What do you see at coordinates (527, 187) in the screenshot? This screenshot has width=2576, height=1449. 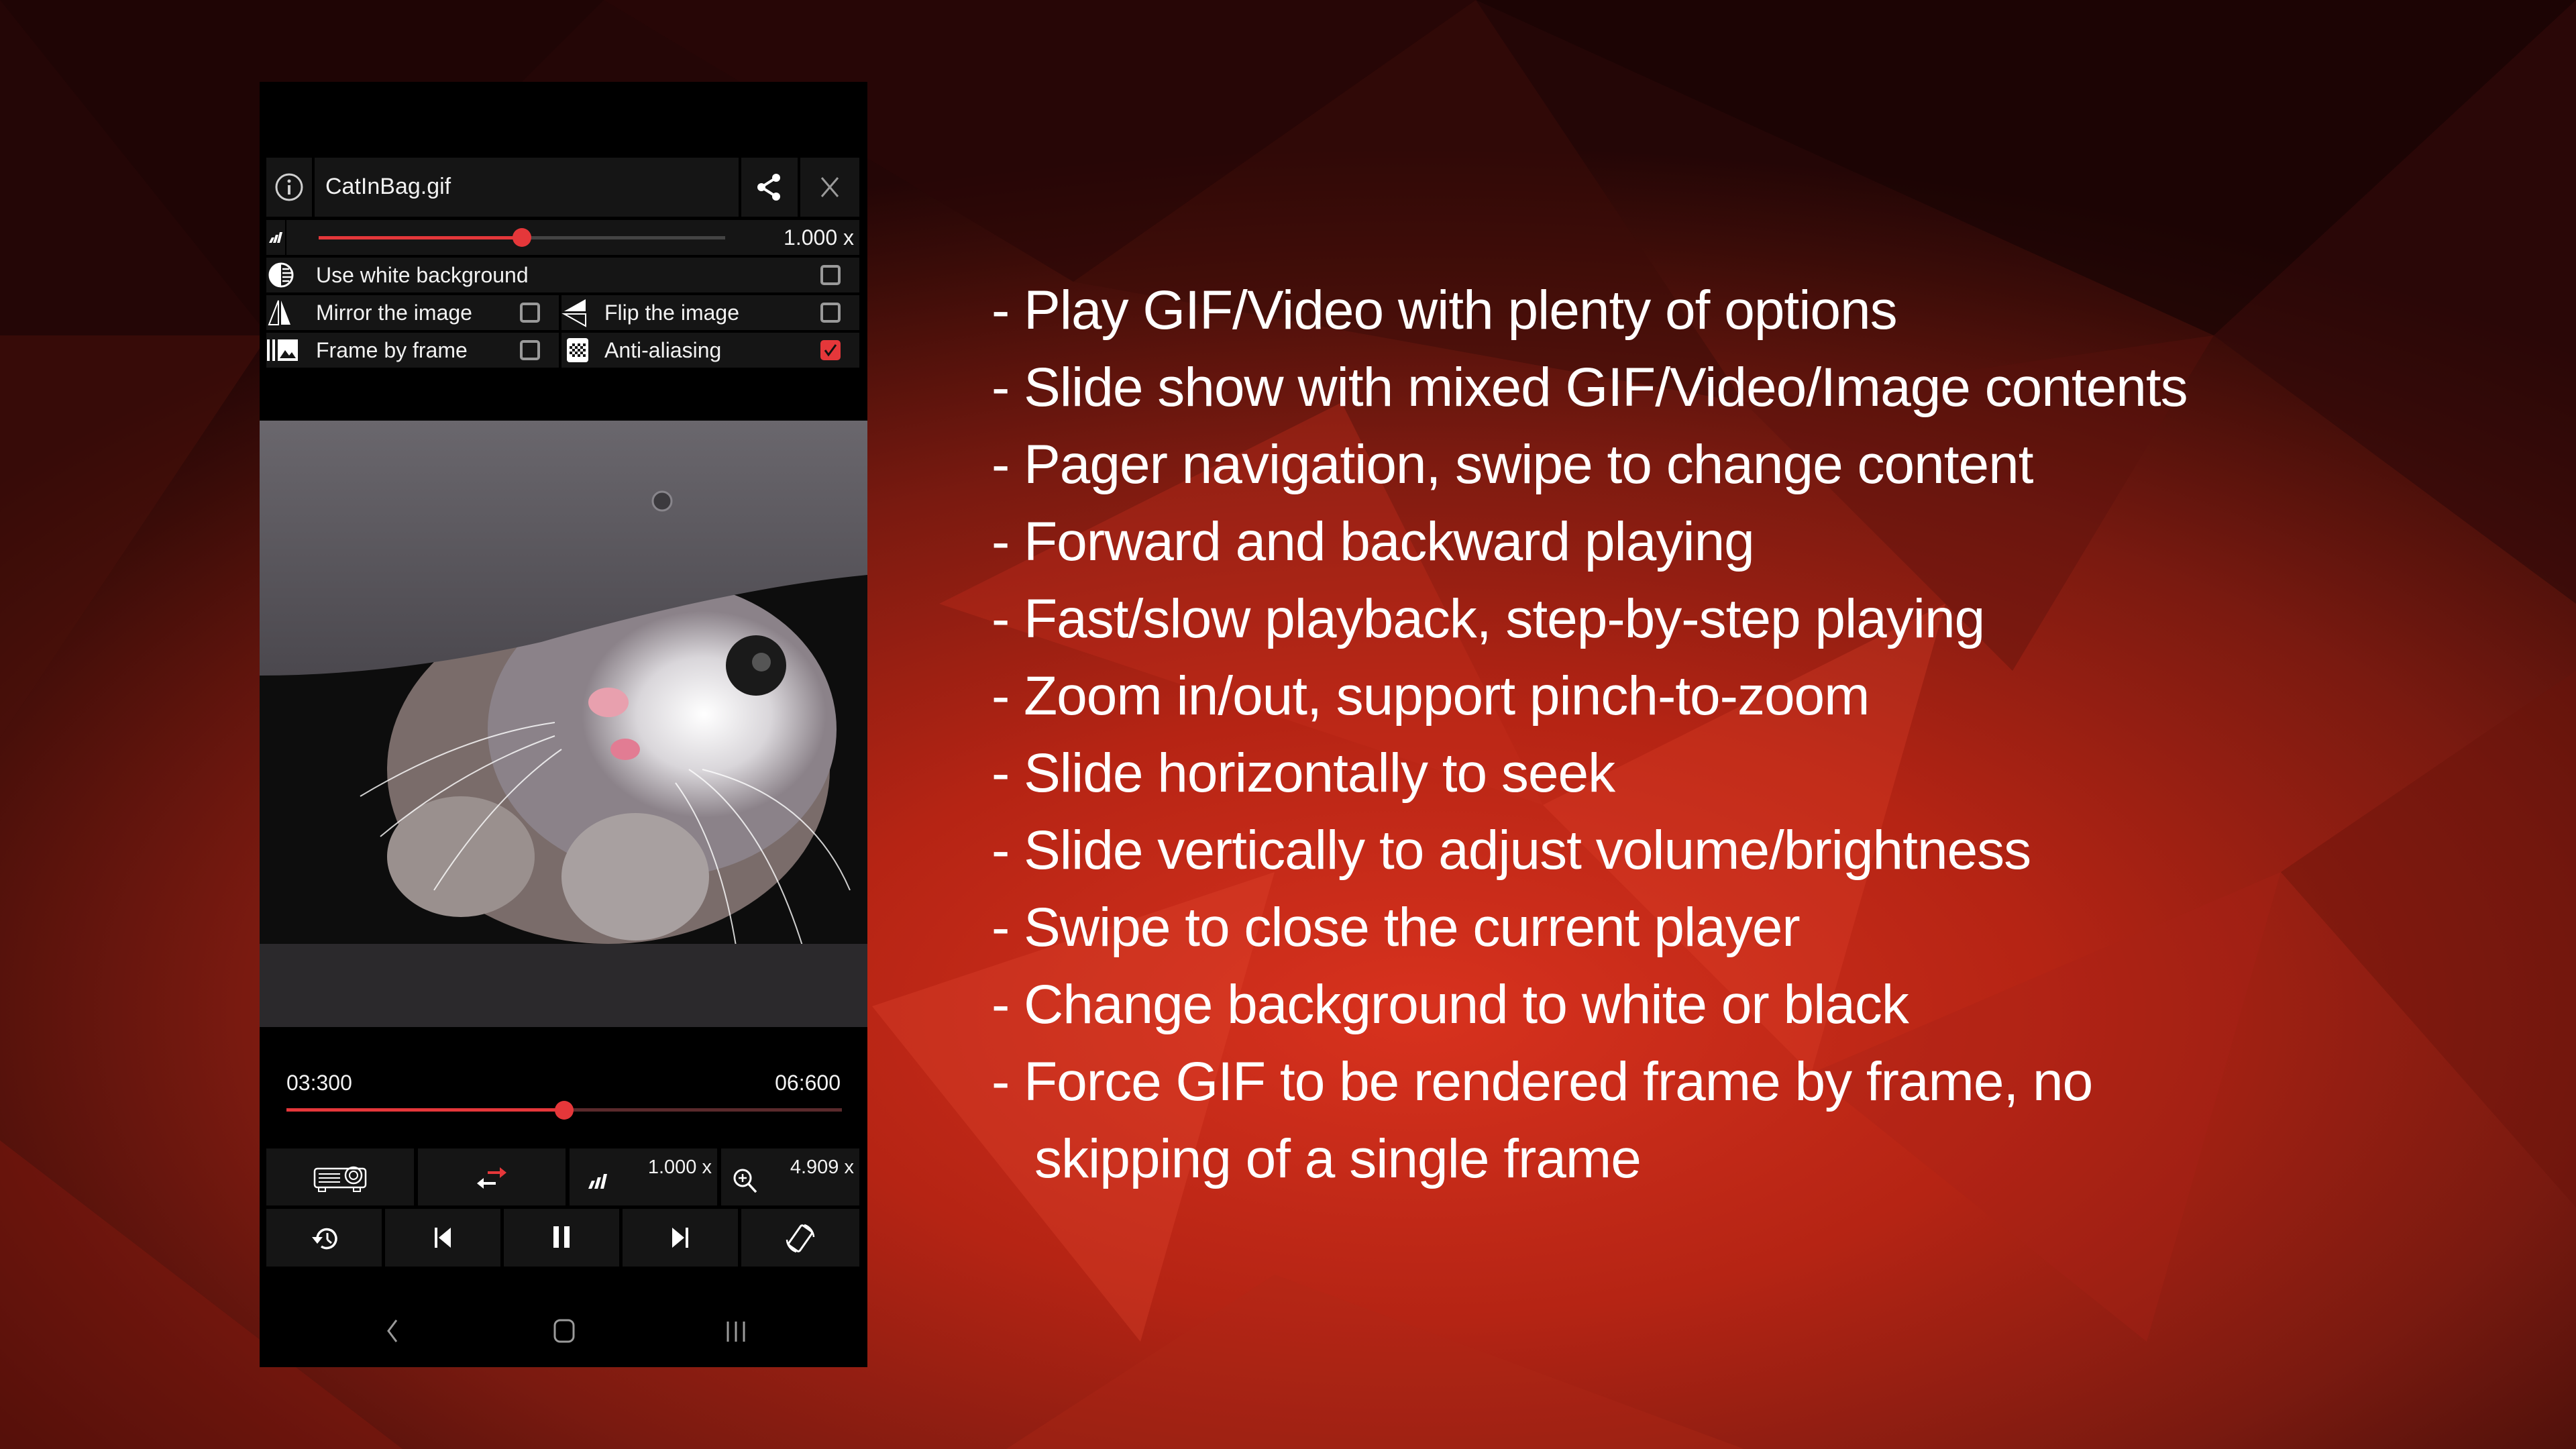 I see `file-name-field: CatInBag.gif` at bounding box center [527, 187].